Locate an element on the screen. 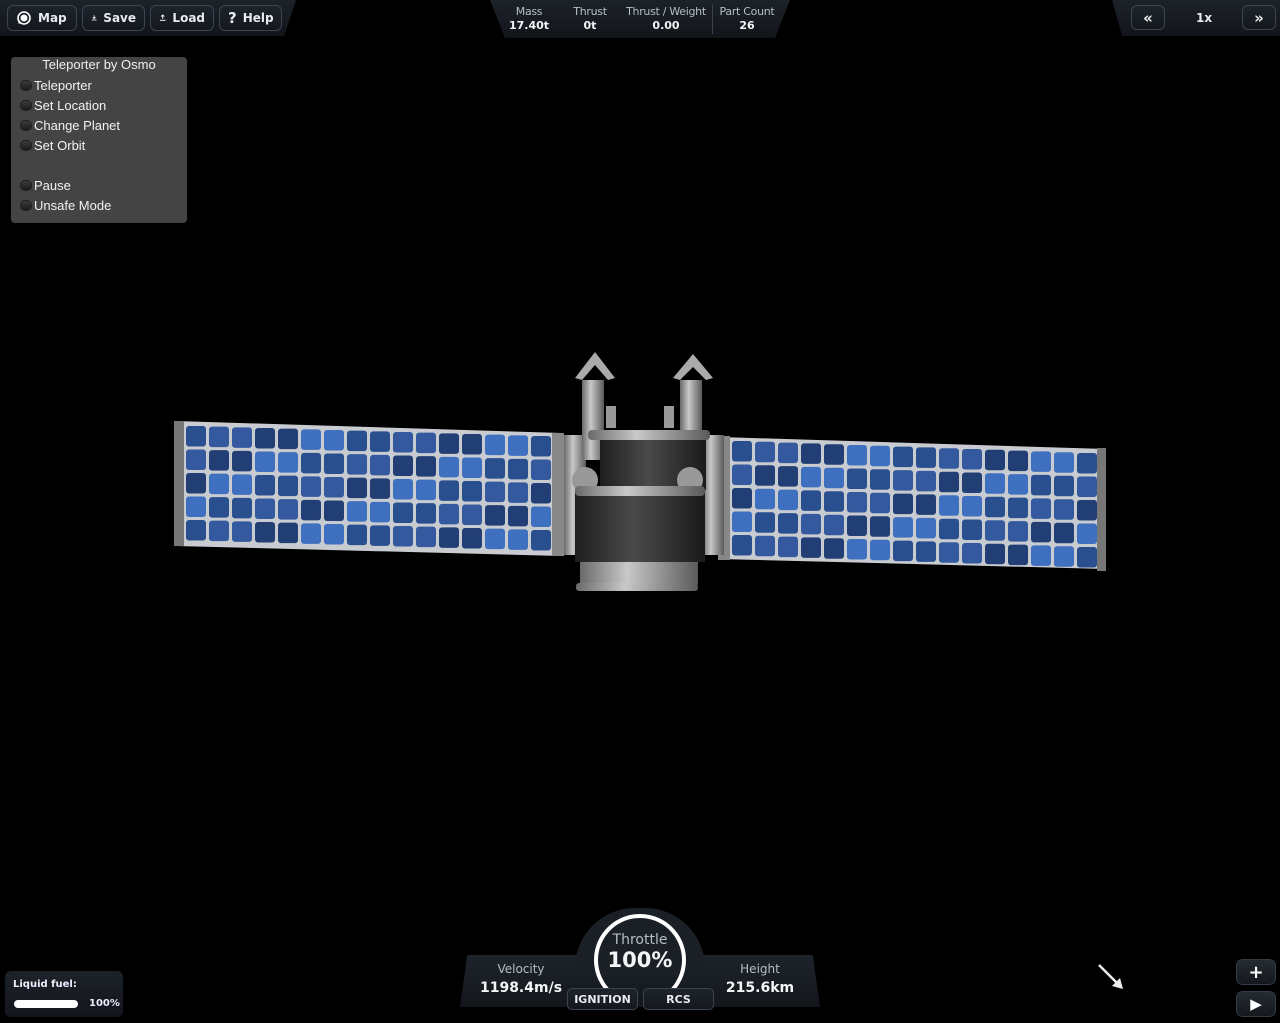 The width and height of the screenshot is (1280, 1023). map-button: Map is located at coordinates (42, 18).